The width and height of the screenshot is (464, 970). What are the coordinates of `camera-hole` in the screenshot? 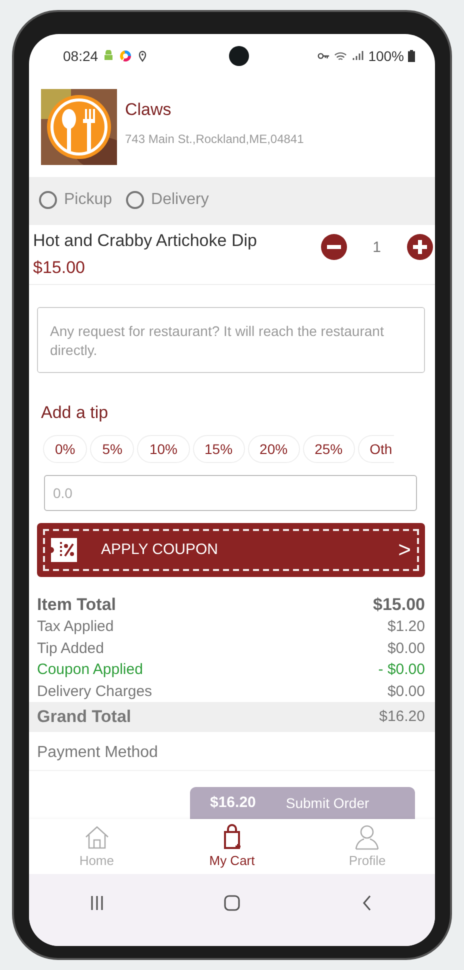 It's located at (239, 56).